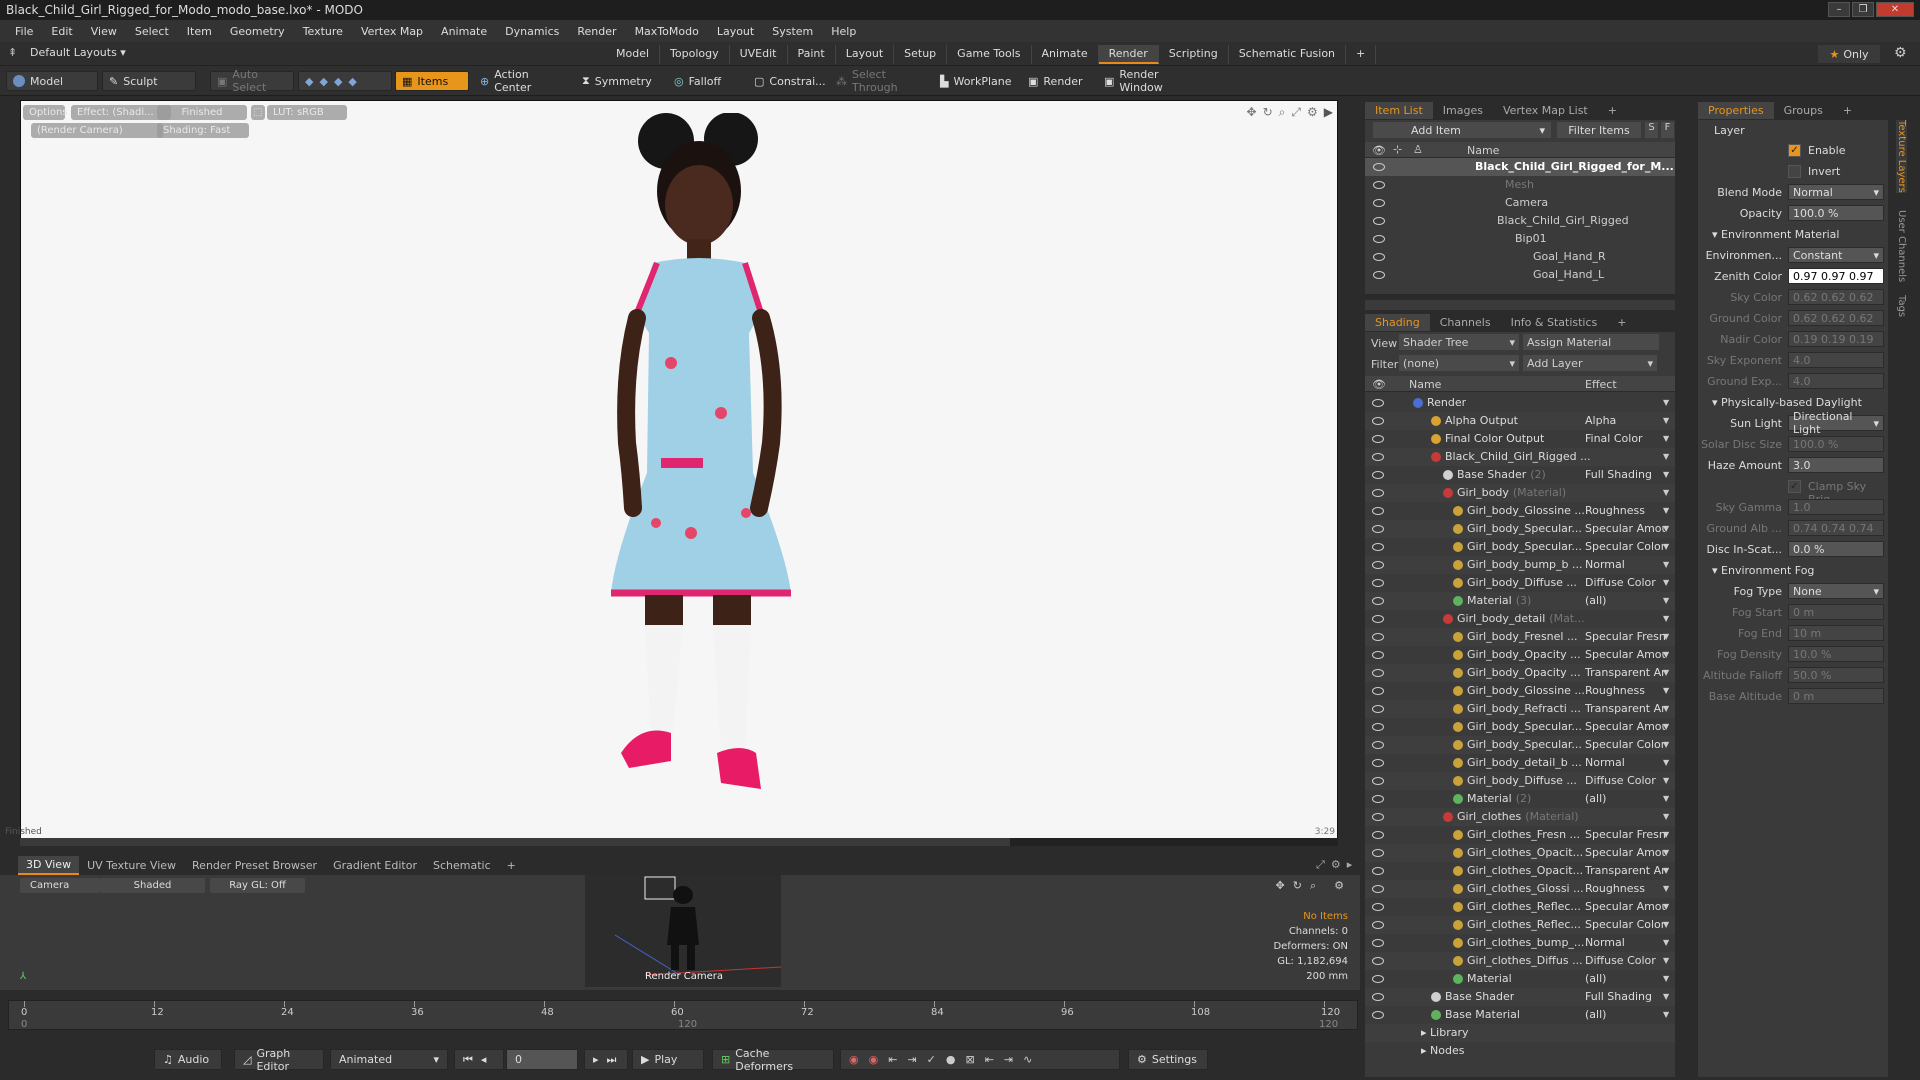 Image resolution: width=1920 pixels, height=1080 pixels. What do you see at coordinates (1520, 297) in the screenshot?
I see `item-list-scrollbar` at bounding box center [1520, 297].